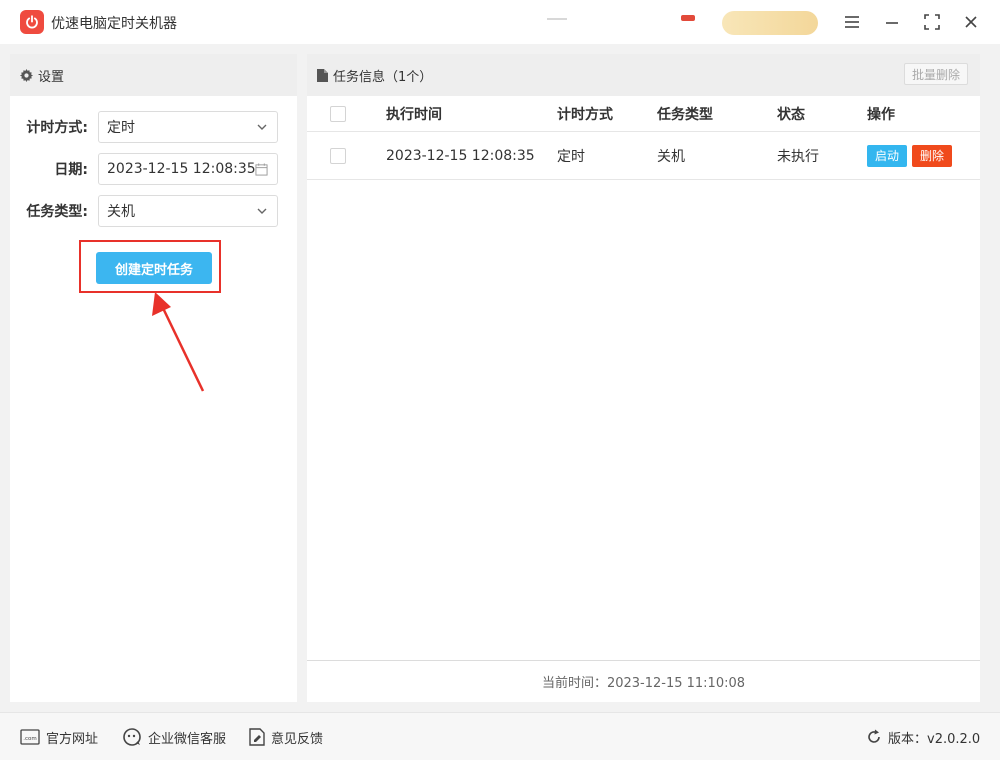  What do you see at coordinates (874, 737) in the screenshot?
I see `refresh-icon` at bounding box center [874, 737].